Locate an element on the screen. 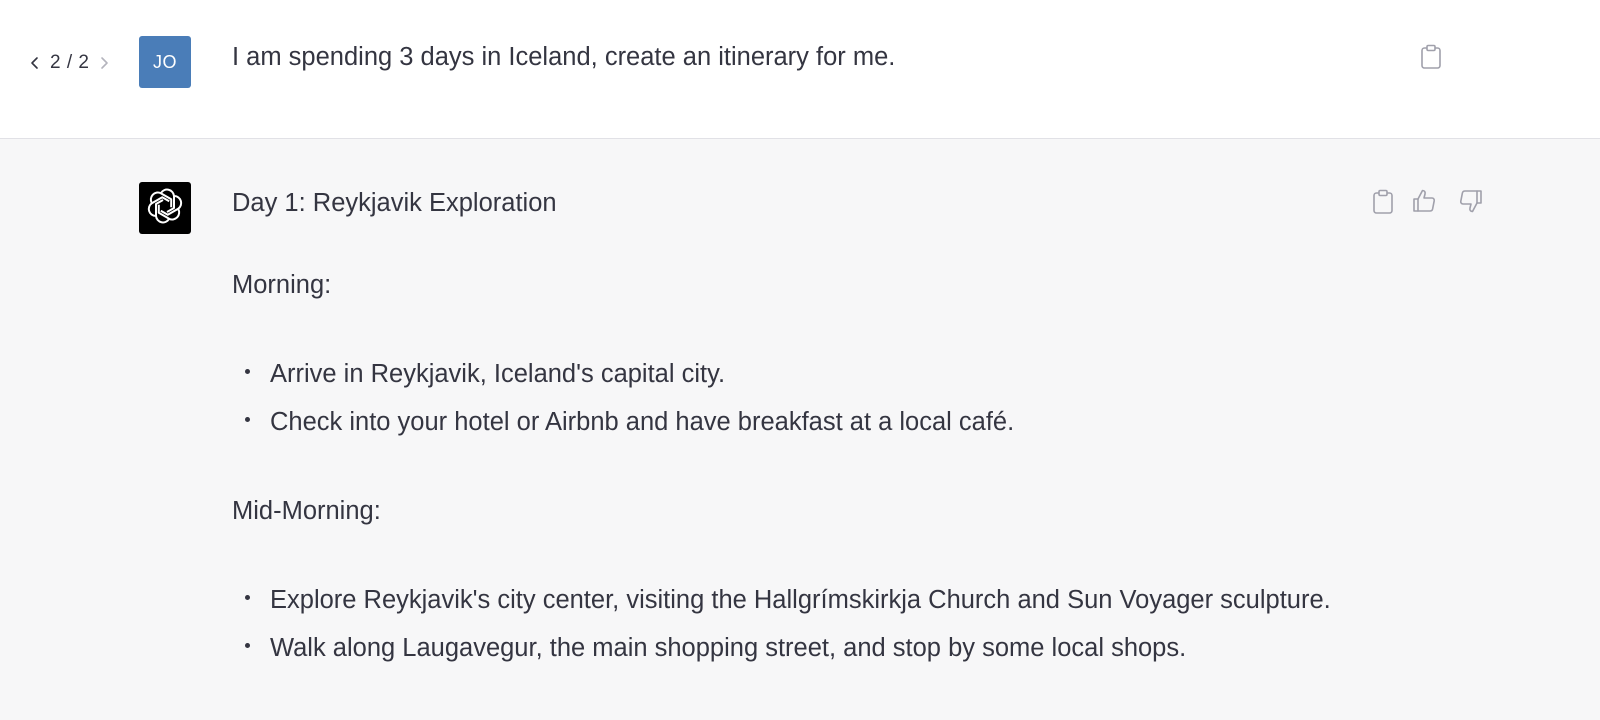 The height and width of the screenshot is (720, 1600). chevron-left-icon is located at coordinates (35, 63).